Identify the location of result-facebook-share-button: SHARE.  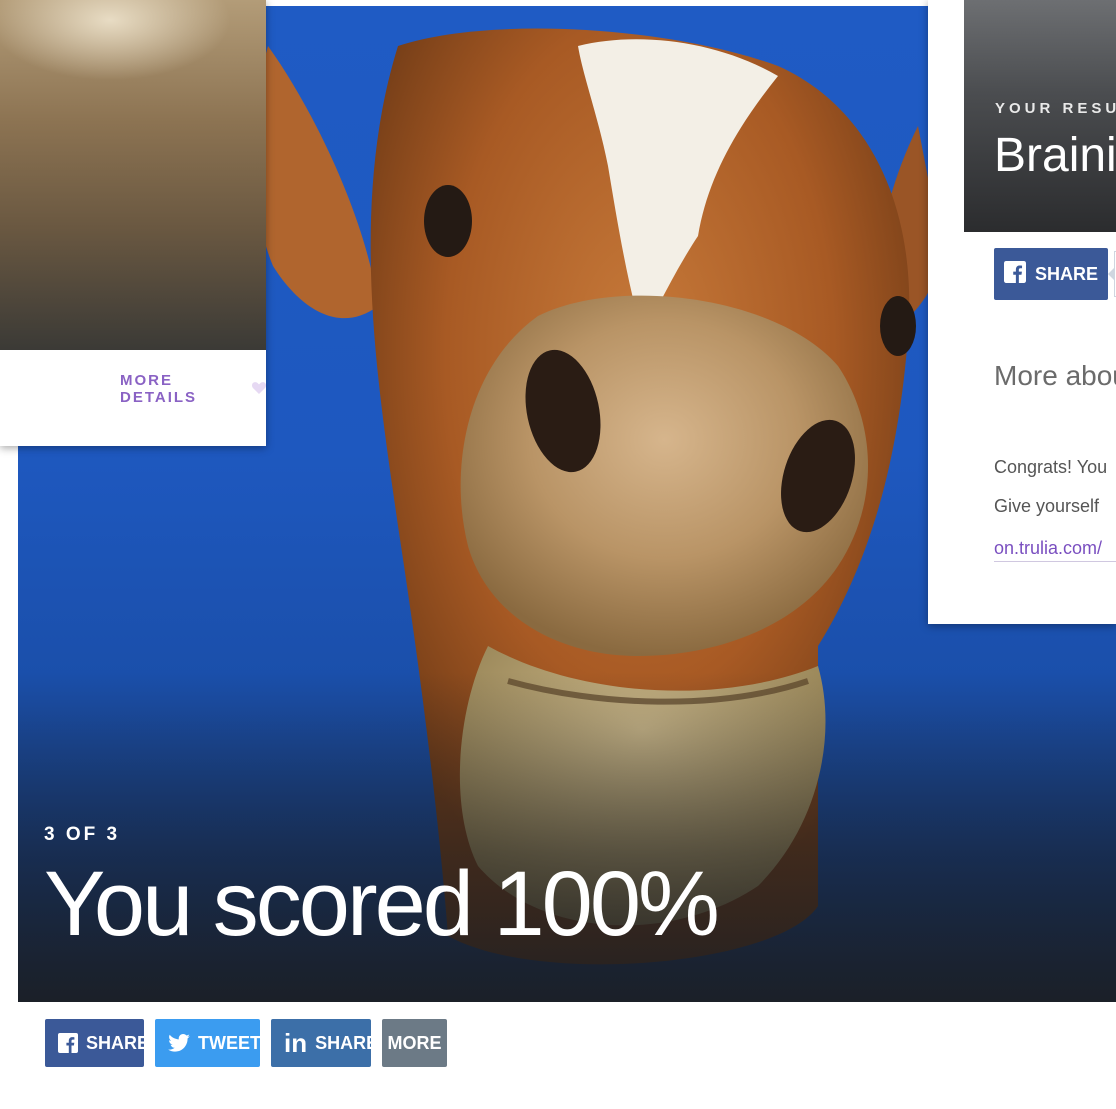
(1051, 274).